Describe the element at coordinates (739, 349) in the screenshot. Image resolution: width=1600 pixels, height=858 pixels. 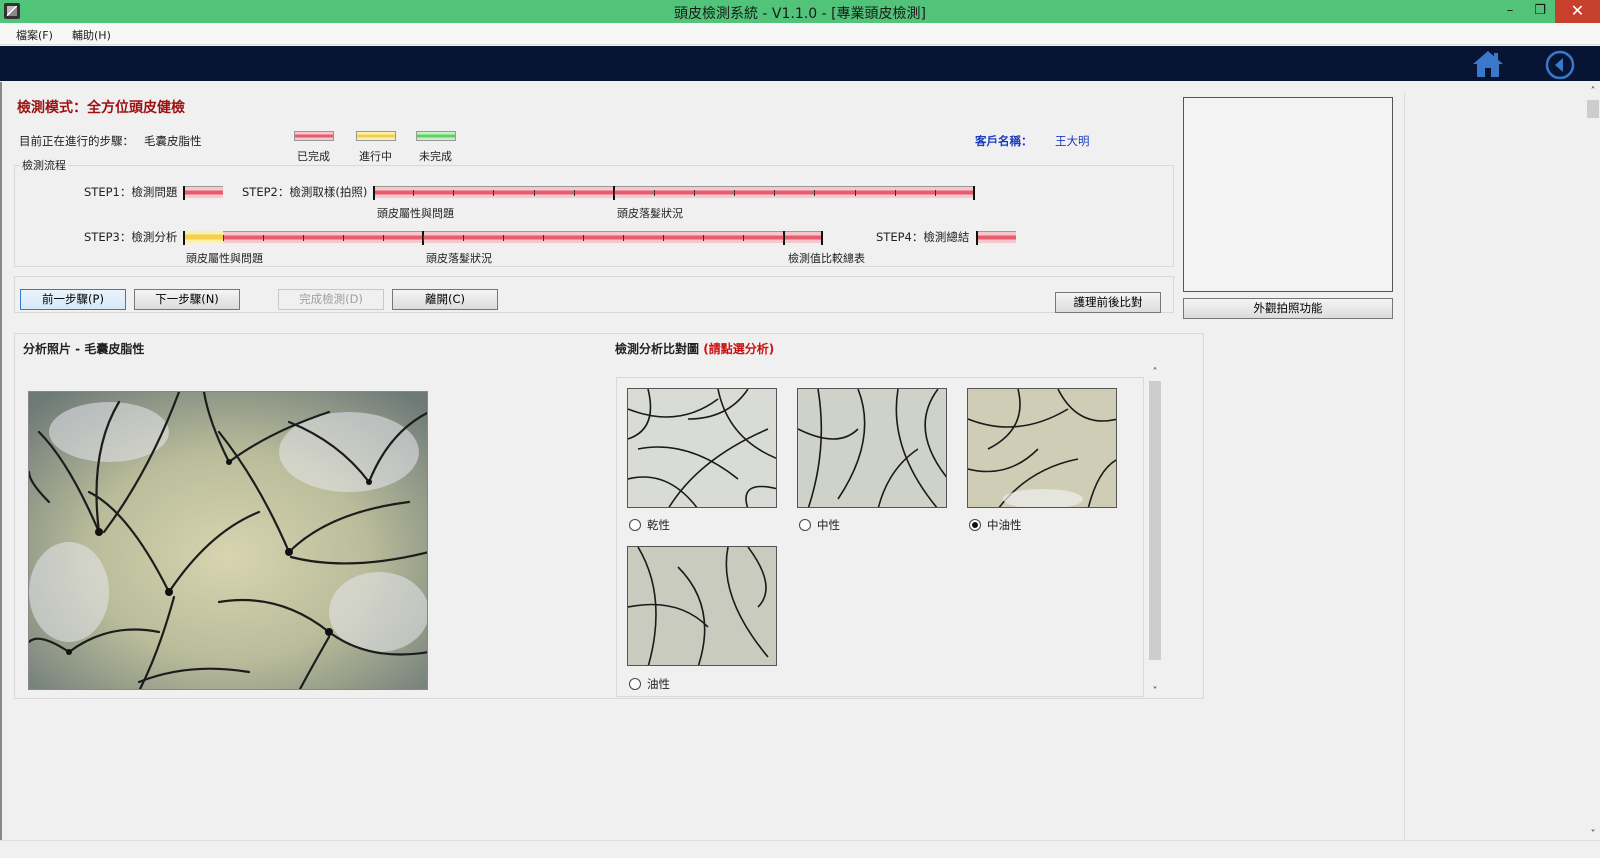
I see `compare-hint: (請點選分析)` at that location.